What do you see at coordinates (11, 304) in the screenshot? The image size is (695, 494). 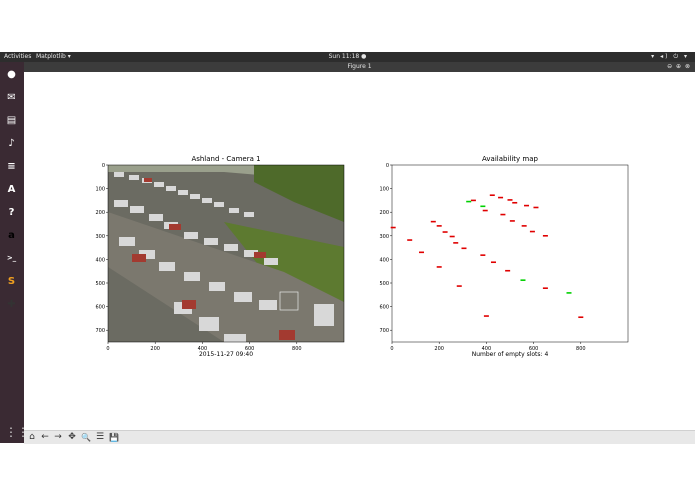 I see `python-icon: ✚` at bounding box center [11, 304].